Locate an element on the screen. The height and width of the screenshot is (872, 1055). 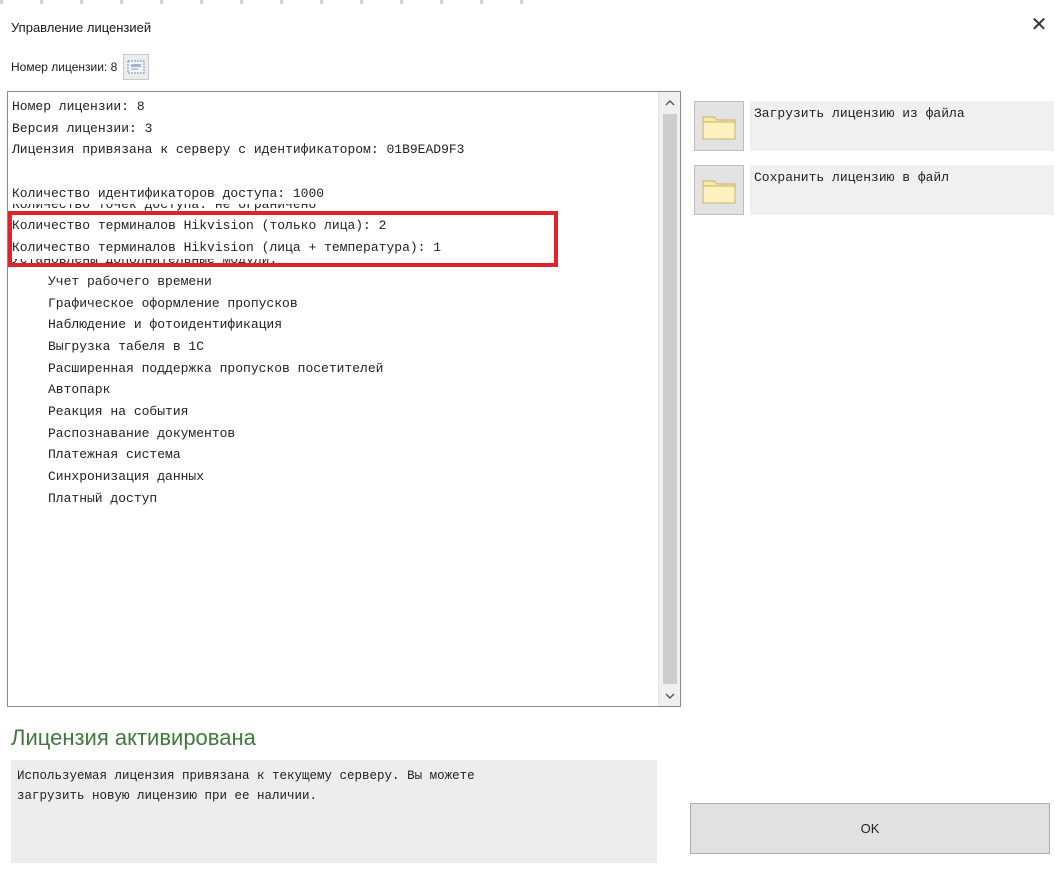
module-item: Платный доступ is located at coordinates (103, 498).